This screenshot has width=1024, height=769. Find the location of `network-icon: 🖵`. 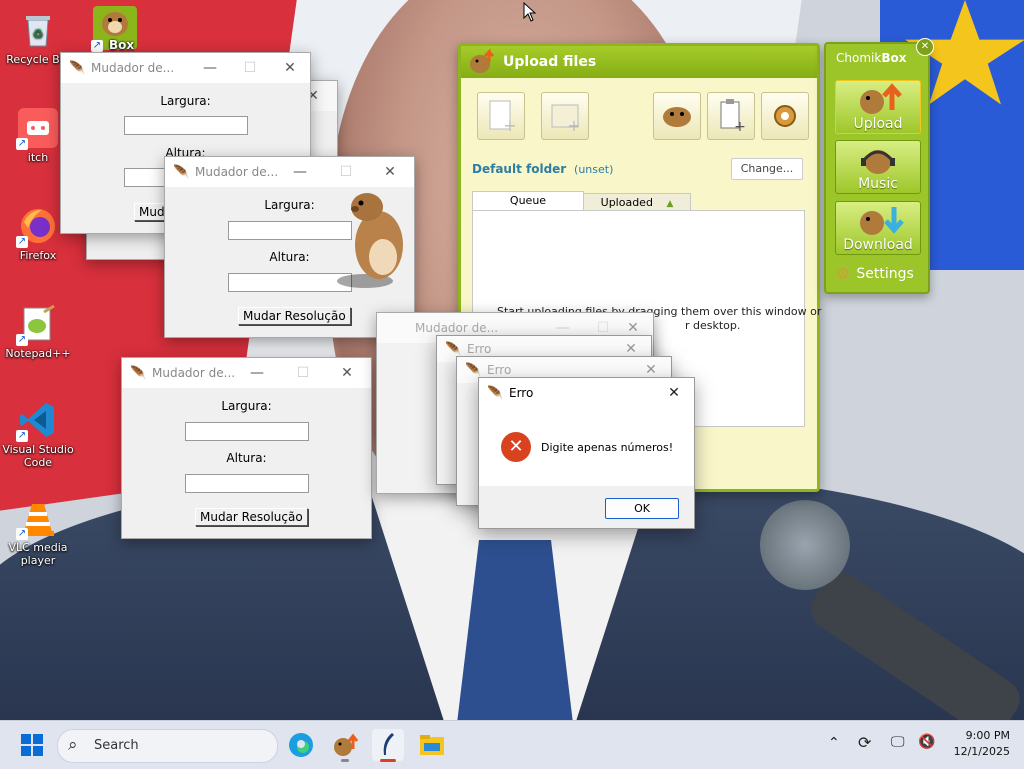

network-icon: 🖵 is located at coordinates (898, 742).